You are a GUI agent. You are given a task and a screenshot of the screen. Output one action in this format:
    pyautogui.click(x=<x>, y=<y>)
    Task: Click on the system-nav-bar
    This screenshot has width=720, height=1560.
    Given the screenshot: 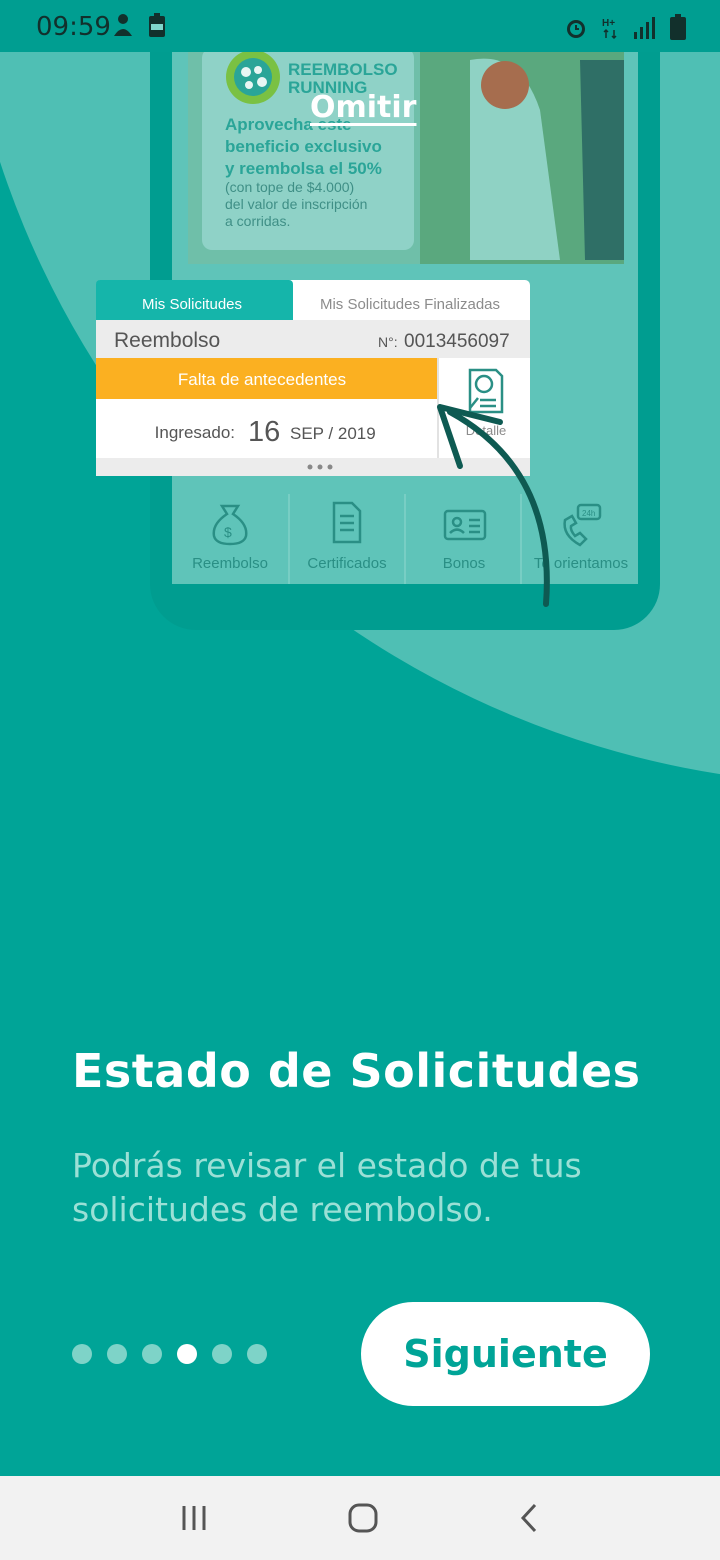 What is the action you would take?
    pyautogui.click(x=360, y=1518)
    